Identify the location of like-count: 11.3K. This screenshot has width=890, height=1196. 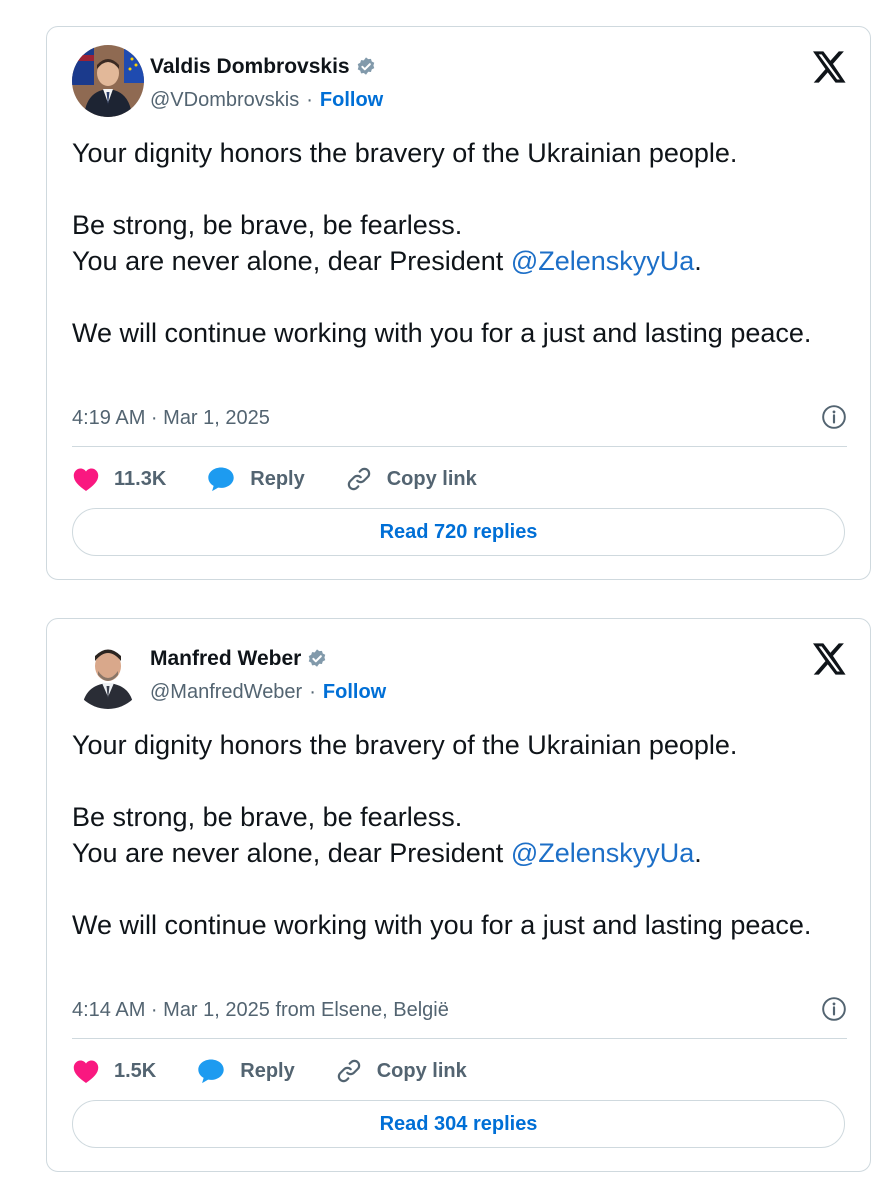
(140, 478).